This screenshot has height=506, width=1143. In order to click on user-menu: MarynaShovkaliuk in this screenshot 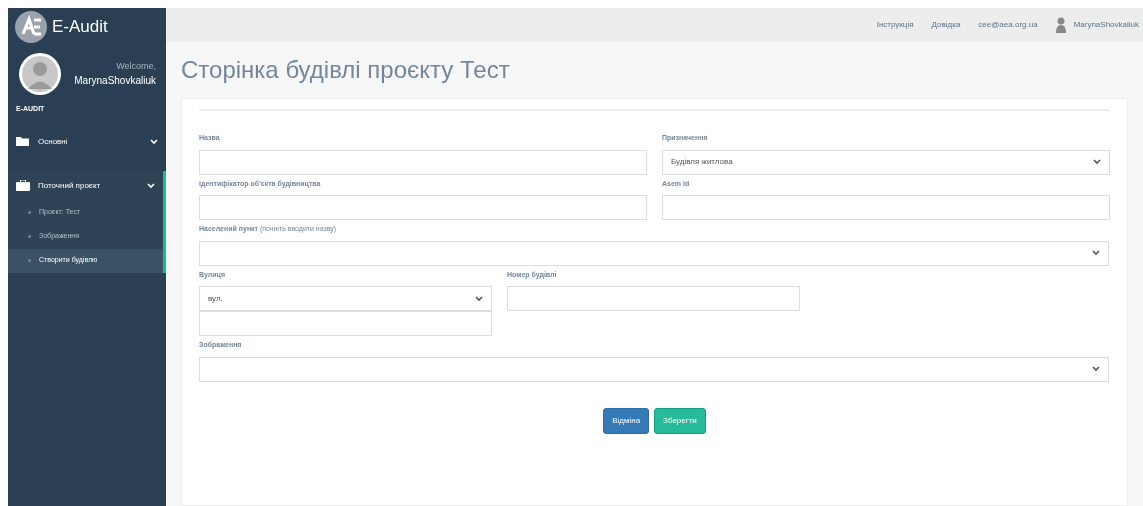, I will do `click(1106, 25)`.